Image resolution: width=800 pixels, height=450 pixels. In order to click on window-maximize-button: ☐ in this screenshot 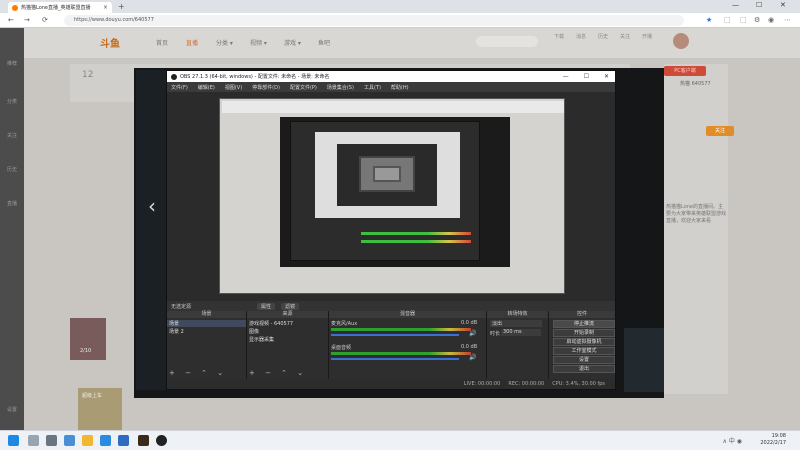, I will do `click(759, 5)`.